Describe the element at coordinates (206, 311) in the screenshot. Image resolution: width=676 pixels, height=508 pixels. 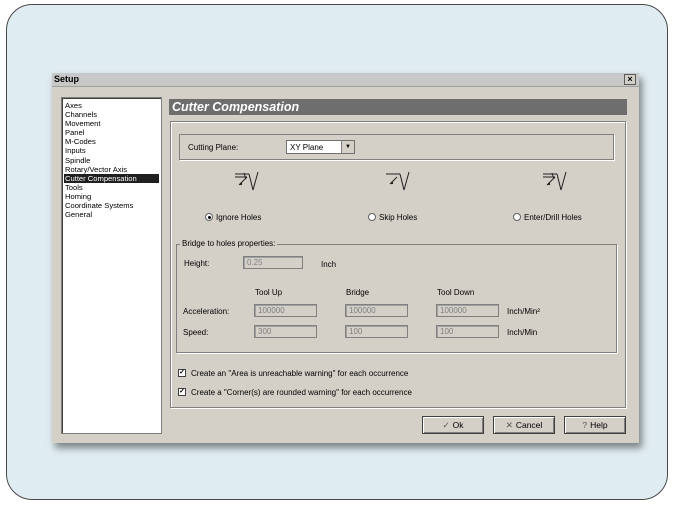
I see `acceleration-label: Acceleration:` at that location.